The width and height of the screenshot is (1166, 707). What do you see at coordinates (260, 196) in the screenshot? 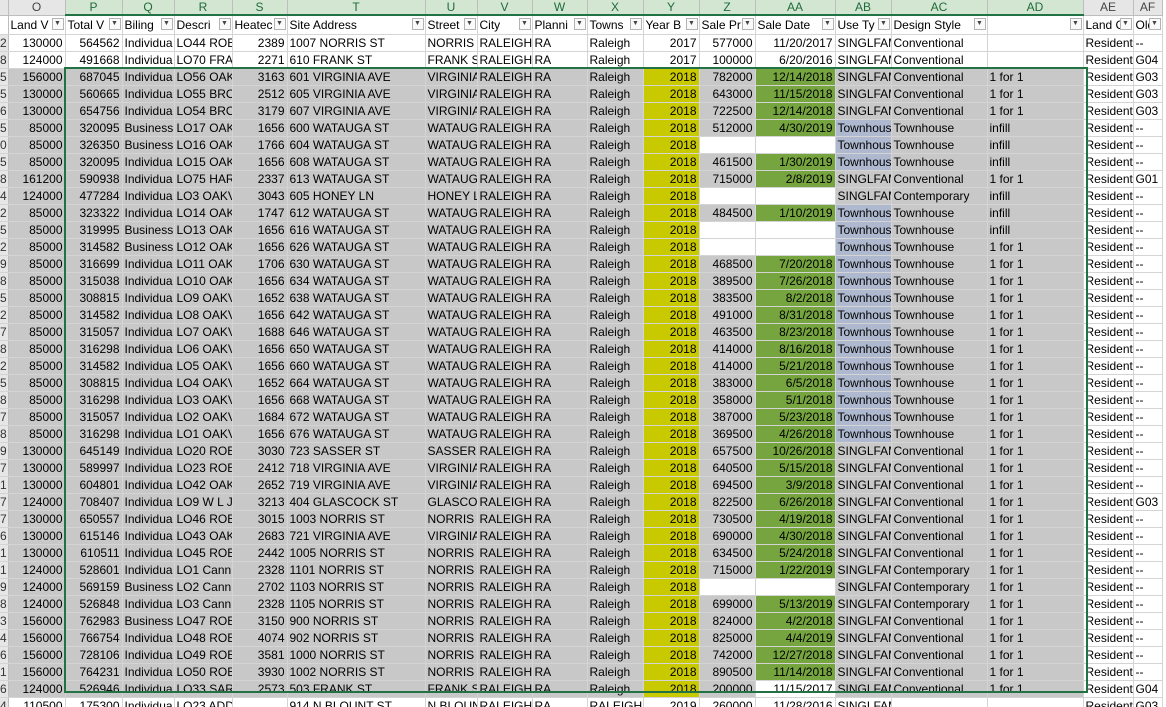
I see `cell-s: 3043` at bounding box center [260, 196].